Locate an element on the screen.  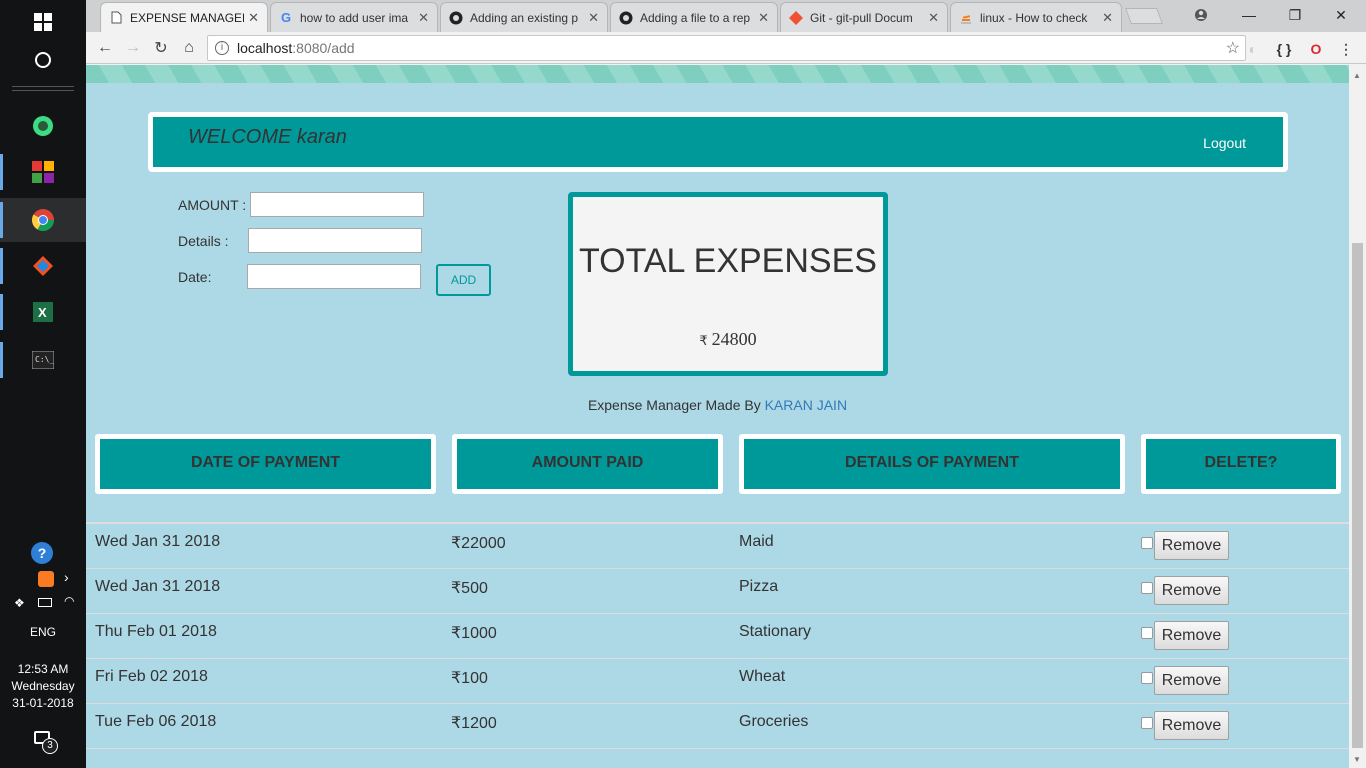
tab-title: Adding an existing p is located at coordinates (524, 17).